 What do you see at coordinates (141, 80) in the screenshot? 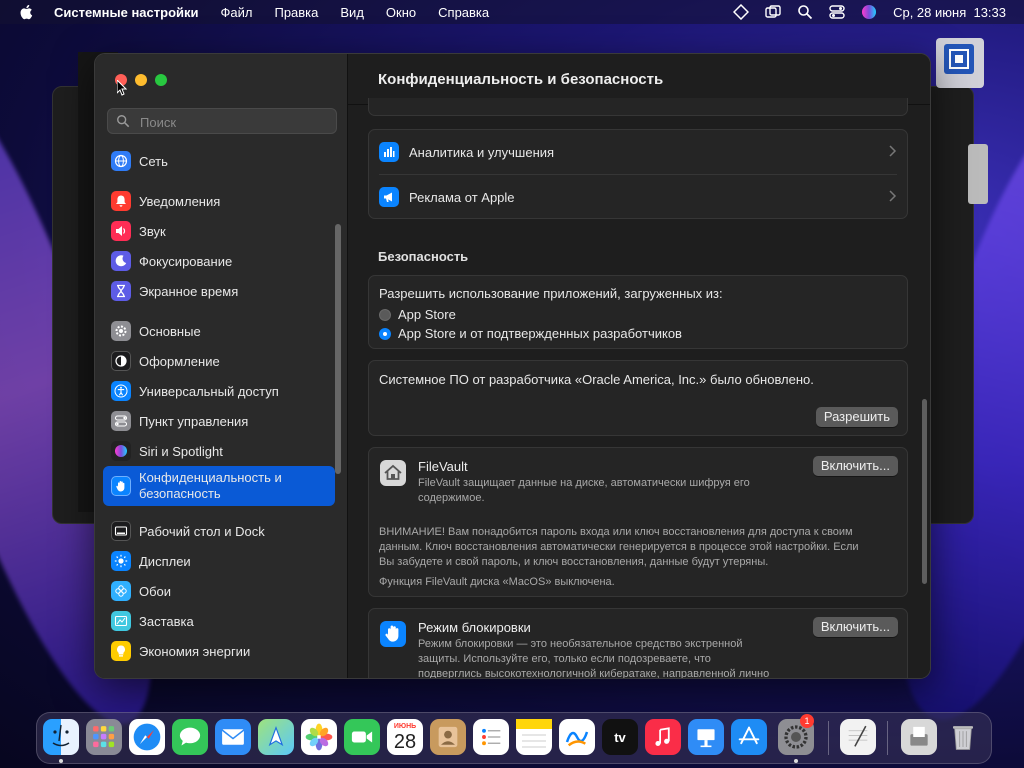
I see `minimize-button` at bounding box center [141, 80].